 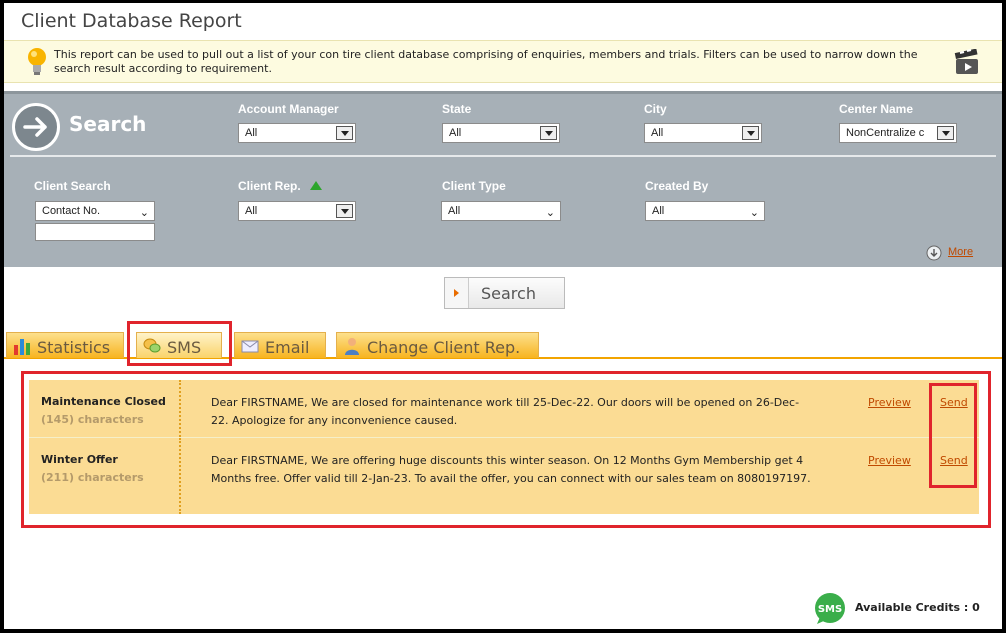 What do you see at coordinates (501, 211) in the screenshot?
I see `client-type-select: All ⌄` at bounding box center [501, 211].